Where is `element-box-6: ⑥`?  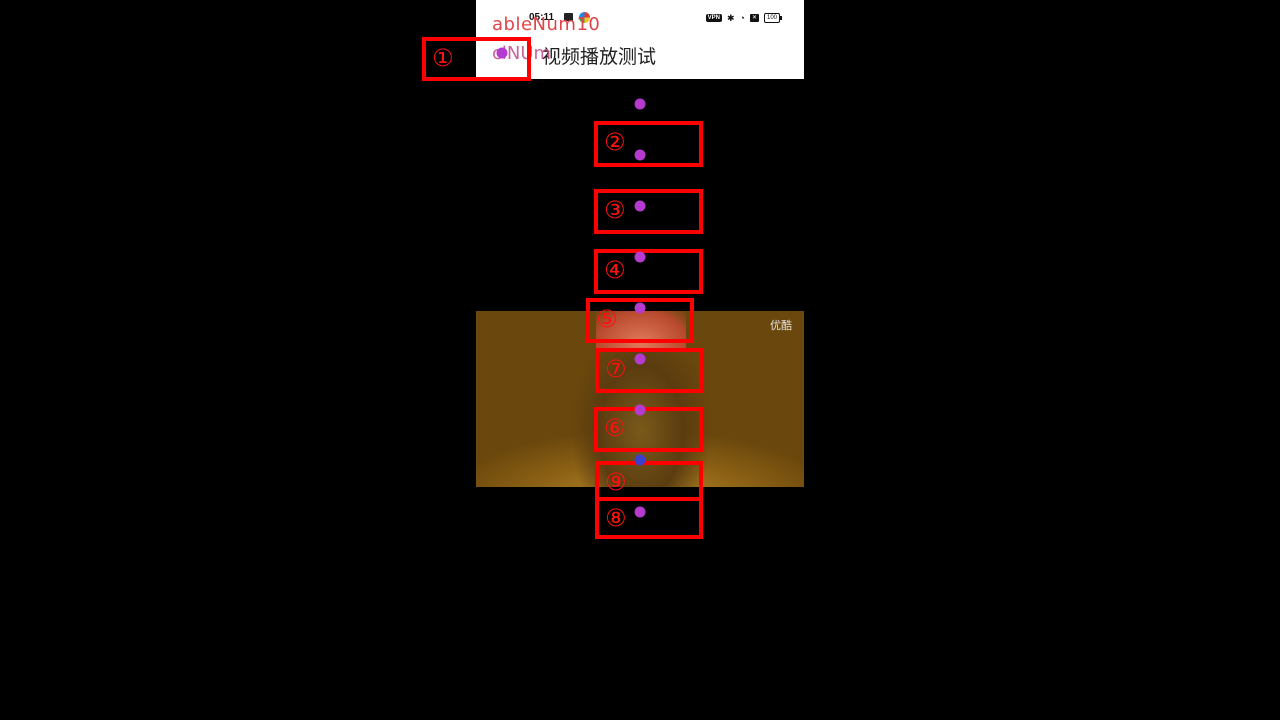
element-box-6: ⑥ is located at coordinates (648, 429).